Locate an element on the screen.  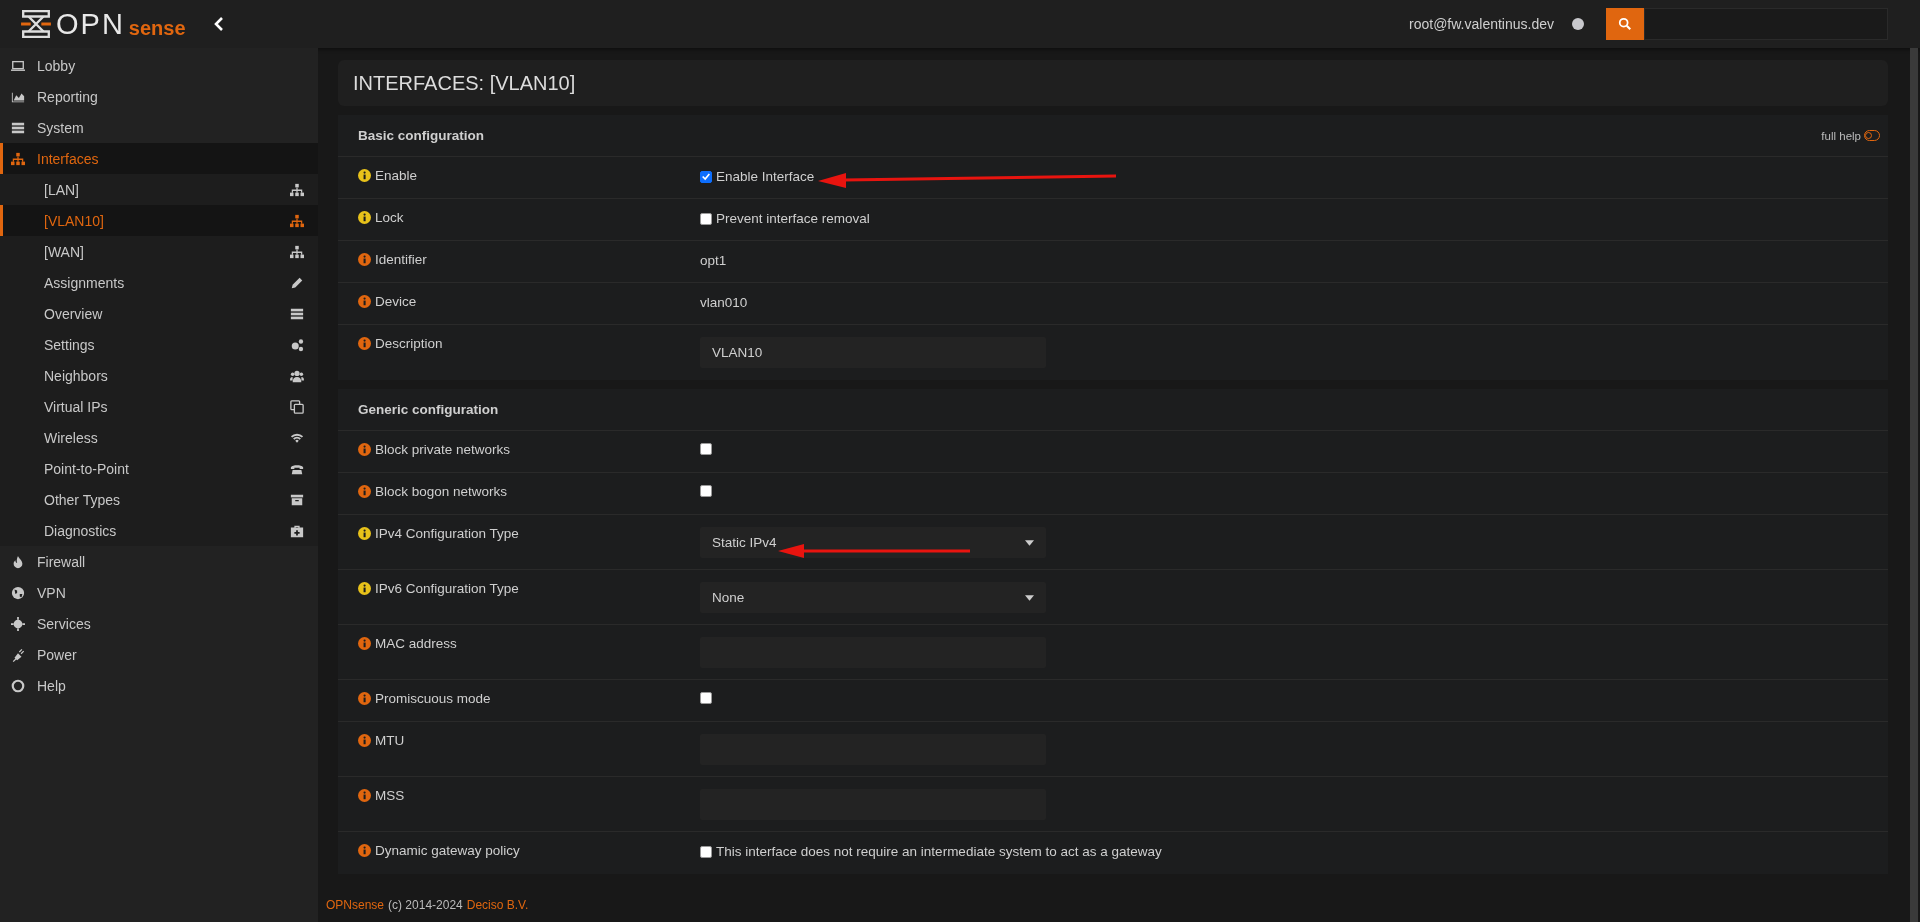
section-title: Generic configuration is located at coordinates (428, 409).